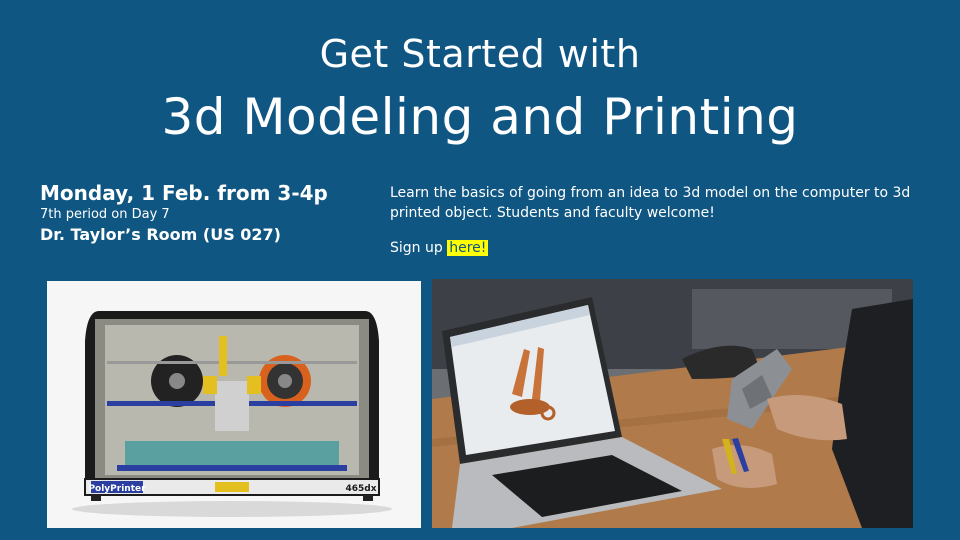  What do you see at coordinates (419, 248) in the screenshot?
I see `signup-prefix: Sign up` at bounding box center [419, 248].